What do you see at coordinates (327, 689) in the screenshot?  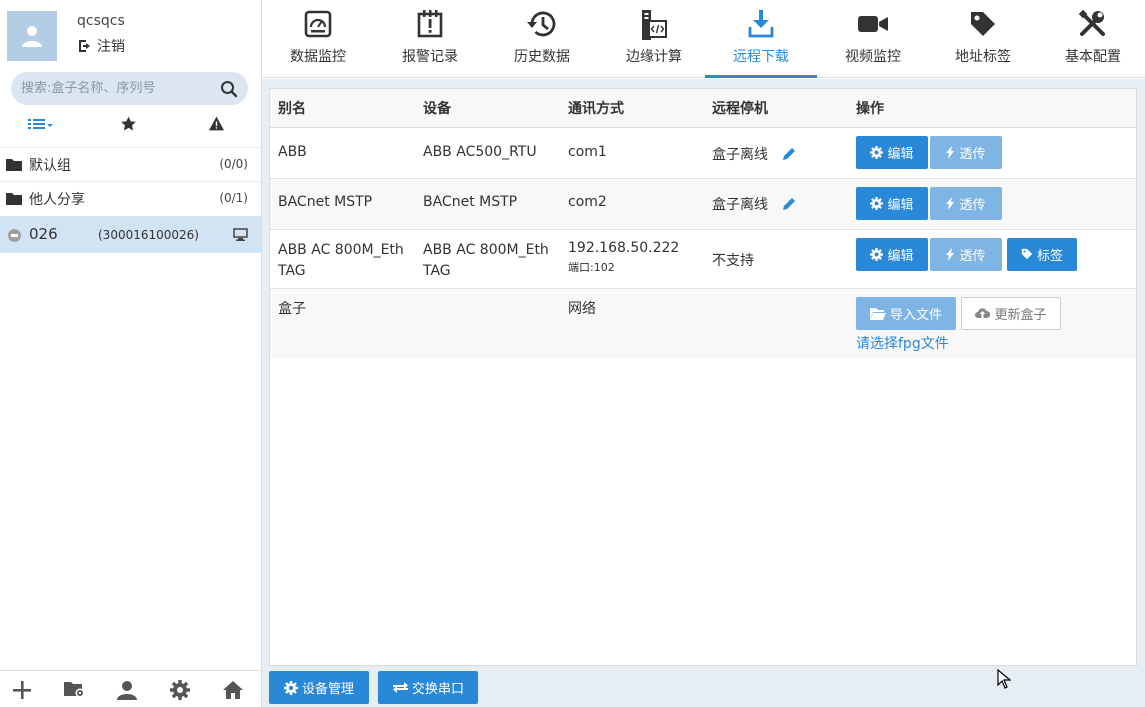 I see `device-management-label: 设备管理` at bounding box center [327, 689].